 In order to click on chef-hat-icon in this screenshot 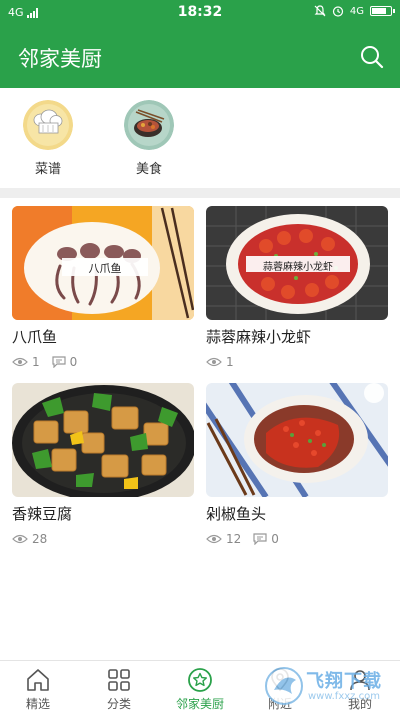, I will do `click(48, 125)`.